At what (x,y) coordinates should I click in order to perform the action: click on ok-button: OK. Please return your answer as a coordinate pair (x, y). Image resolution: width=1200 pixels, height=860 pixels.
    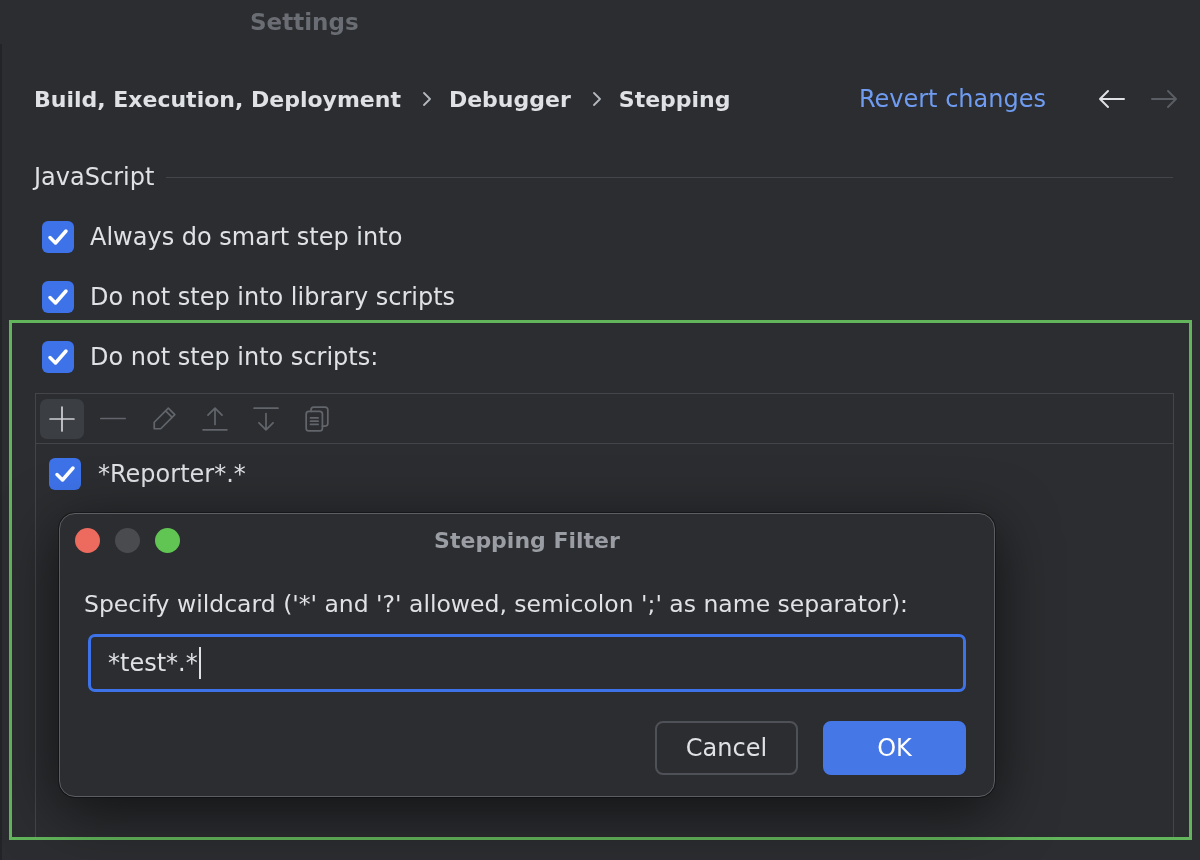
    Looking at the image, I should click on (894, 748).